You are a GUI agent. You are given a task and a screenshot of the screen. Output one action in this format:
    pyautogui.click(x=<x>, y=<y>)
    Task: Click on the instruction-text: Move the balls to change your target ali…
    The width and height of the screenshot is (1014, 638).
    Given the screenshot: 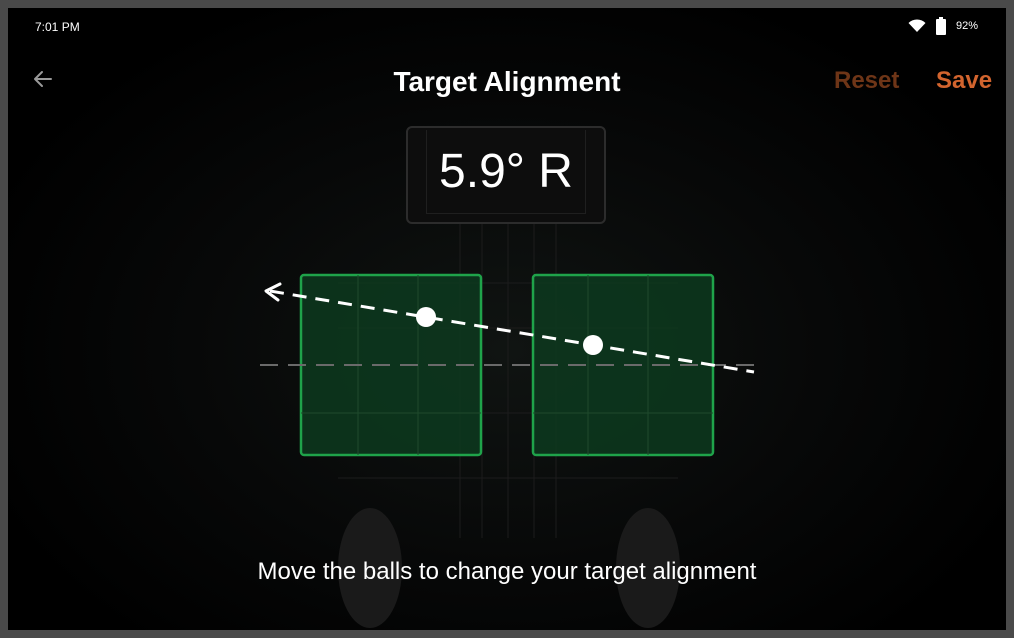 What is the action you would take?
    pyautogui.click(x=507, y=571)
    